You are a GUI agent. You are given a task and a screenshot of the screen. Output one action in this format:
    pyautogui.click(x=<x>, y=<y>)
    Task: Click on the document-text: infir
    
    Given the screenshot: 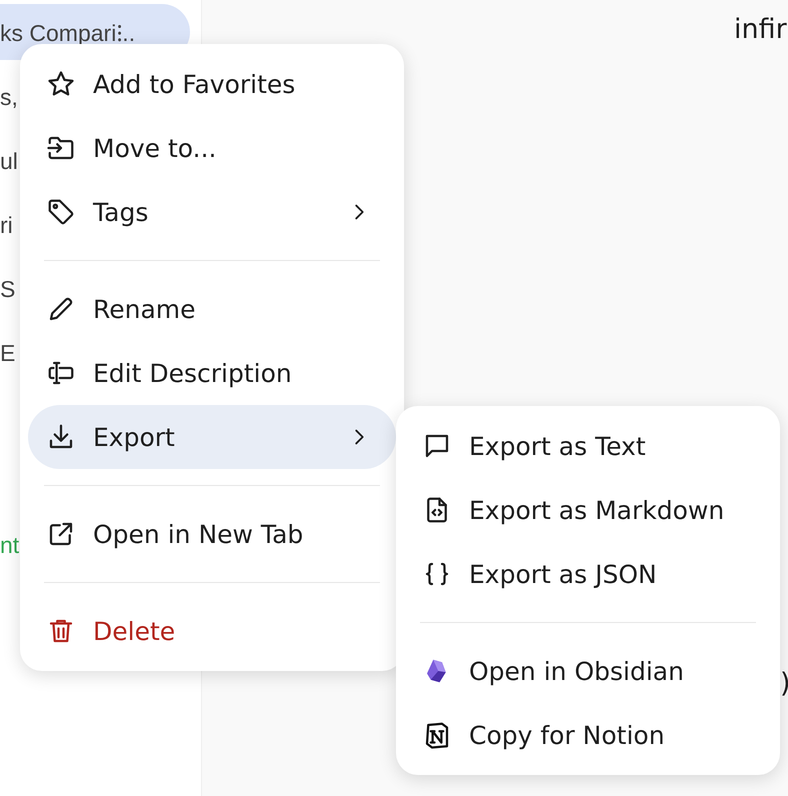 What is the action you would take?
    pyautogui.click(x=760, y=29)
    